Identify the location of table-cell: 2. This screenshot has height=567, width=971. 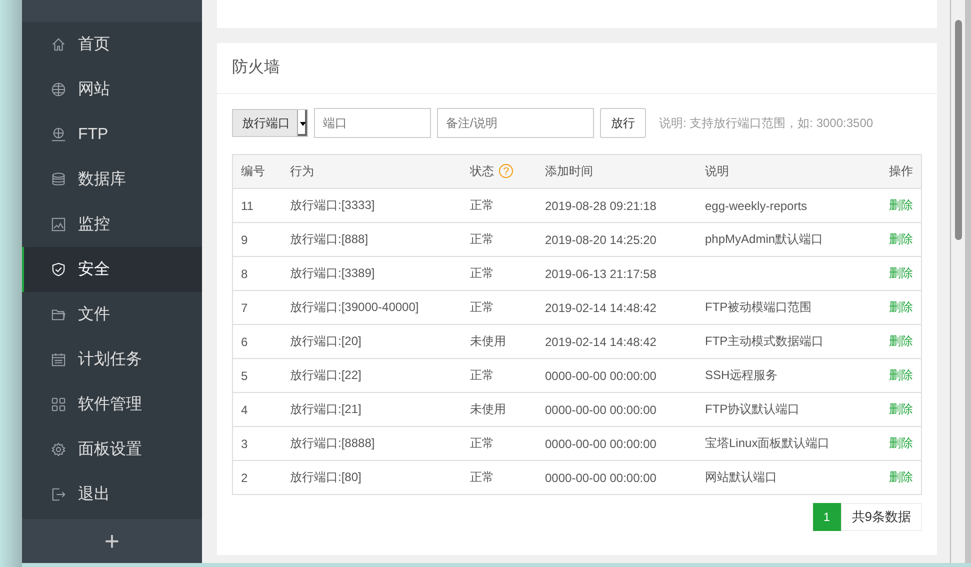
(257, 477).